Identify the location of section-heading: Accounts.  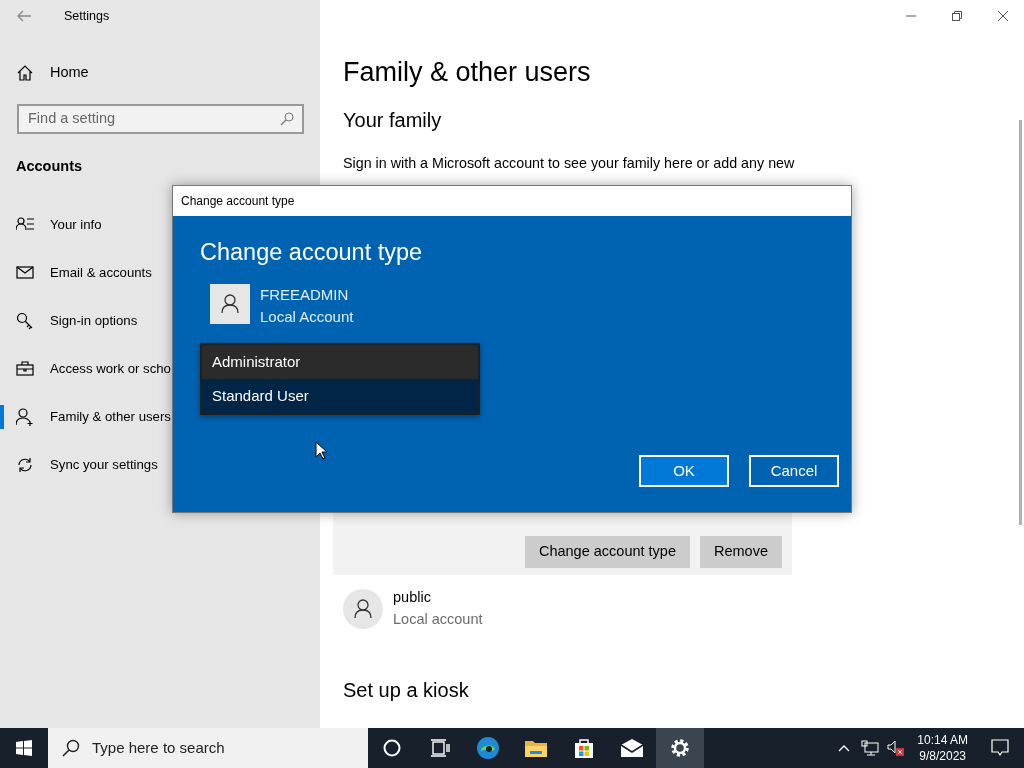
(50, 166).